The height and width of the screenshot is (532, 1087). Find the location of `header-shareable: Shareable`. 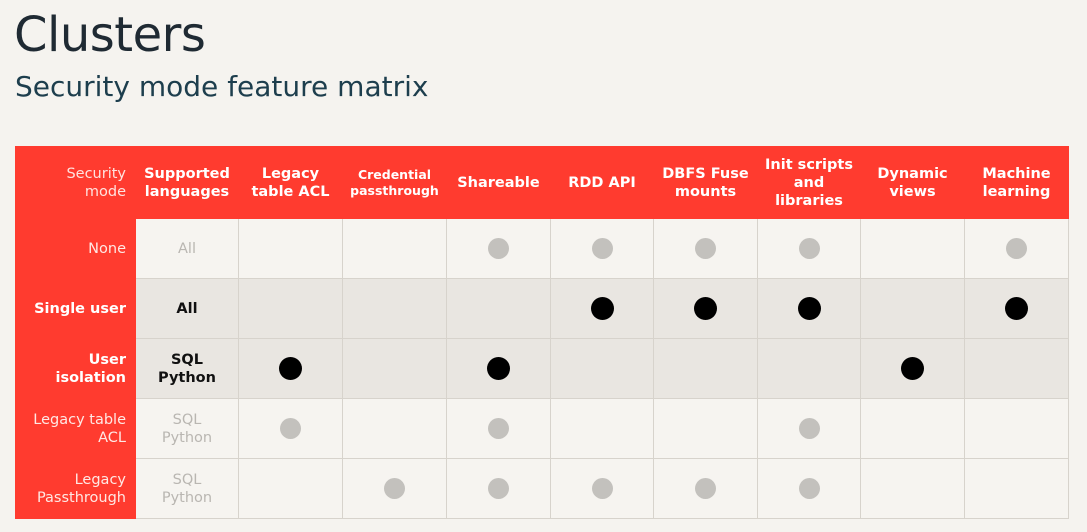

header-shareable: Shareable is located at coordinates (498, 182).